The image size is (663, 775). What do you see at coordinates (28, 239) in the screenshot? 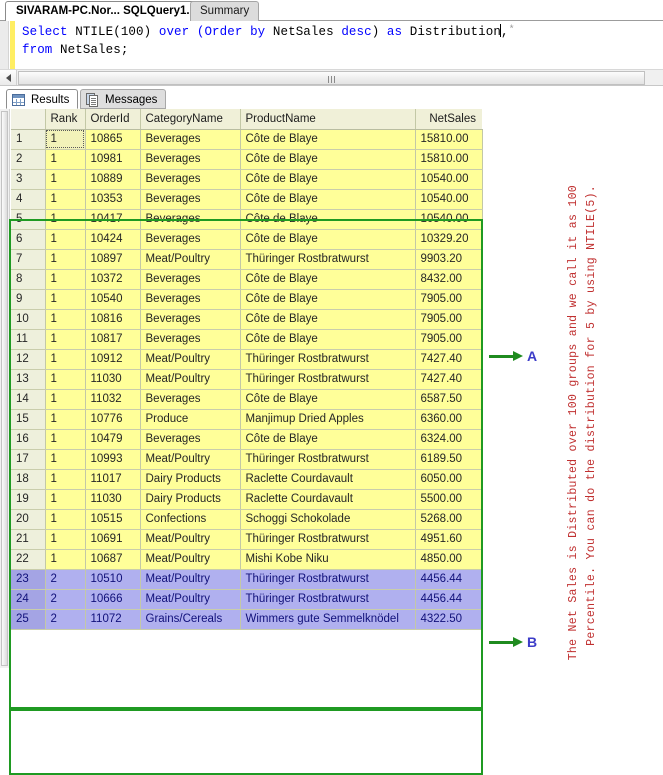
I see `cell-rownum: 6` at bounding box center [28, 239].